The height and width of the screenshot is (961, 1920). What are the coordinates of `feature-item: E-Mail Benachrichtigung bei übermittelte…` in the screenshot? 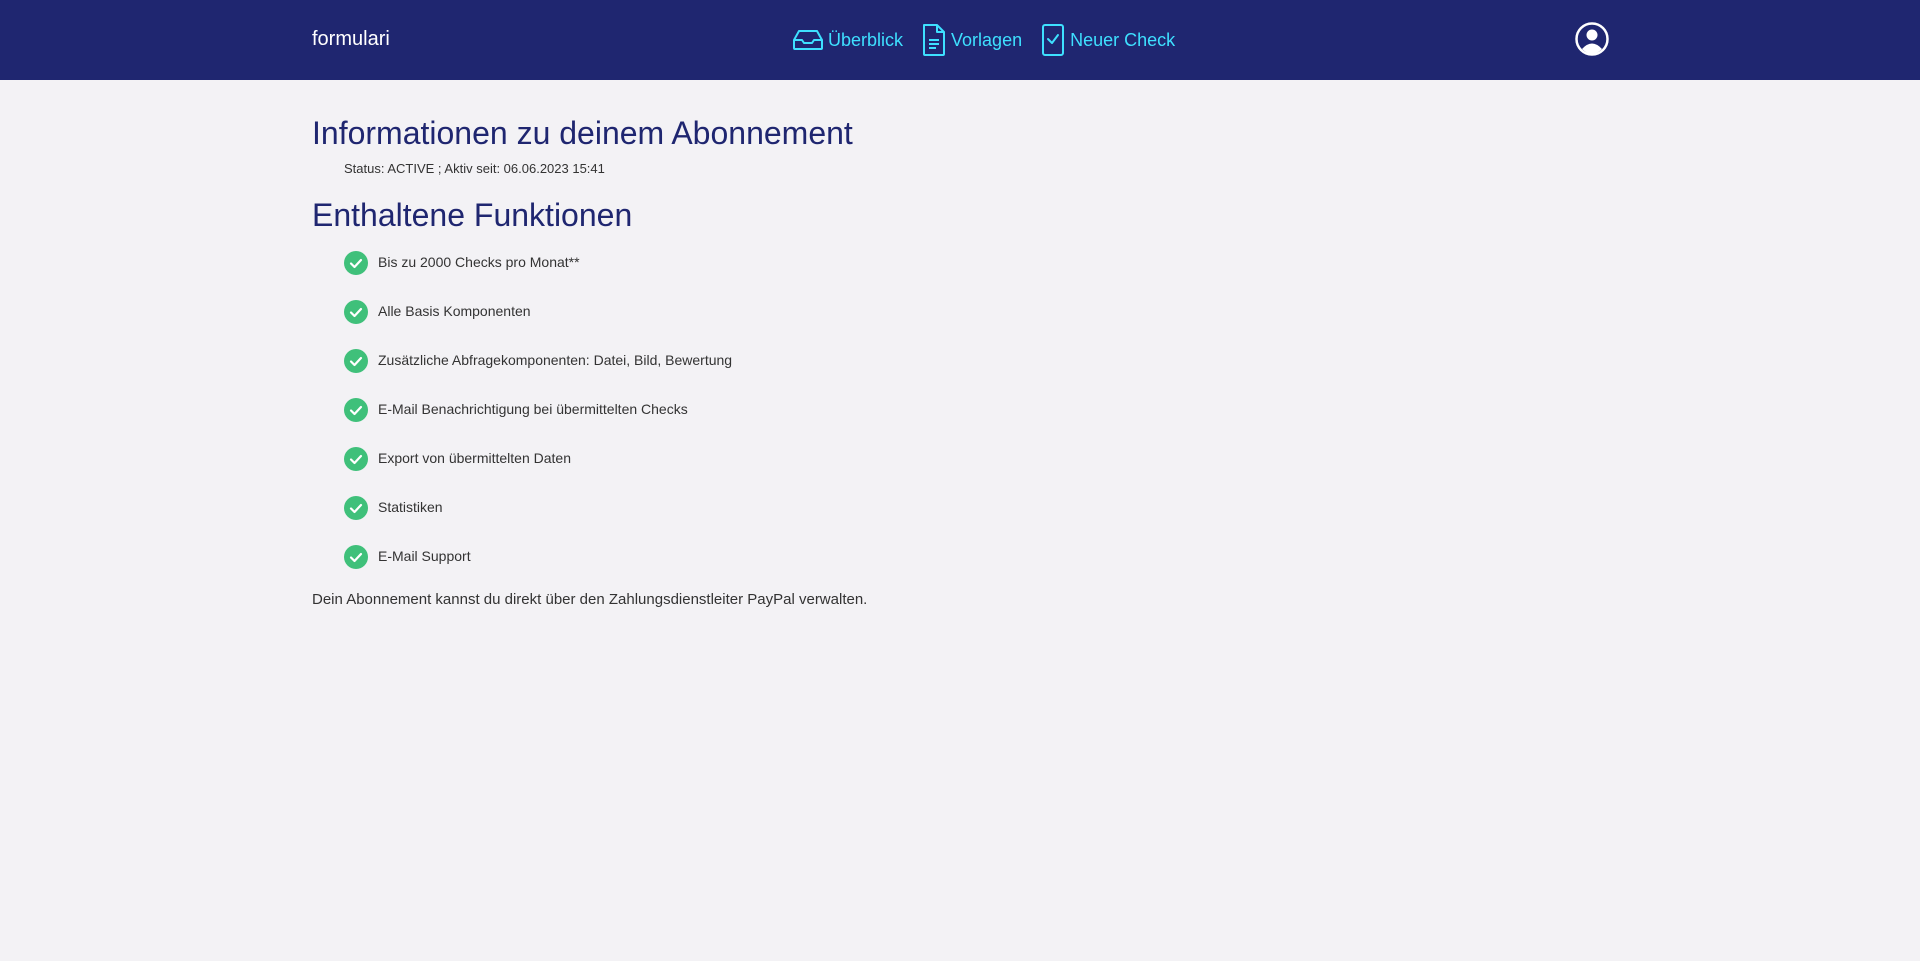 It's located at (976, 409).